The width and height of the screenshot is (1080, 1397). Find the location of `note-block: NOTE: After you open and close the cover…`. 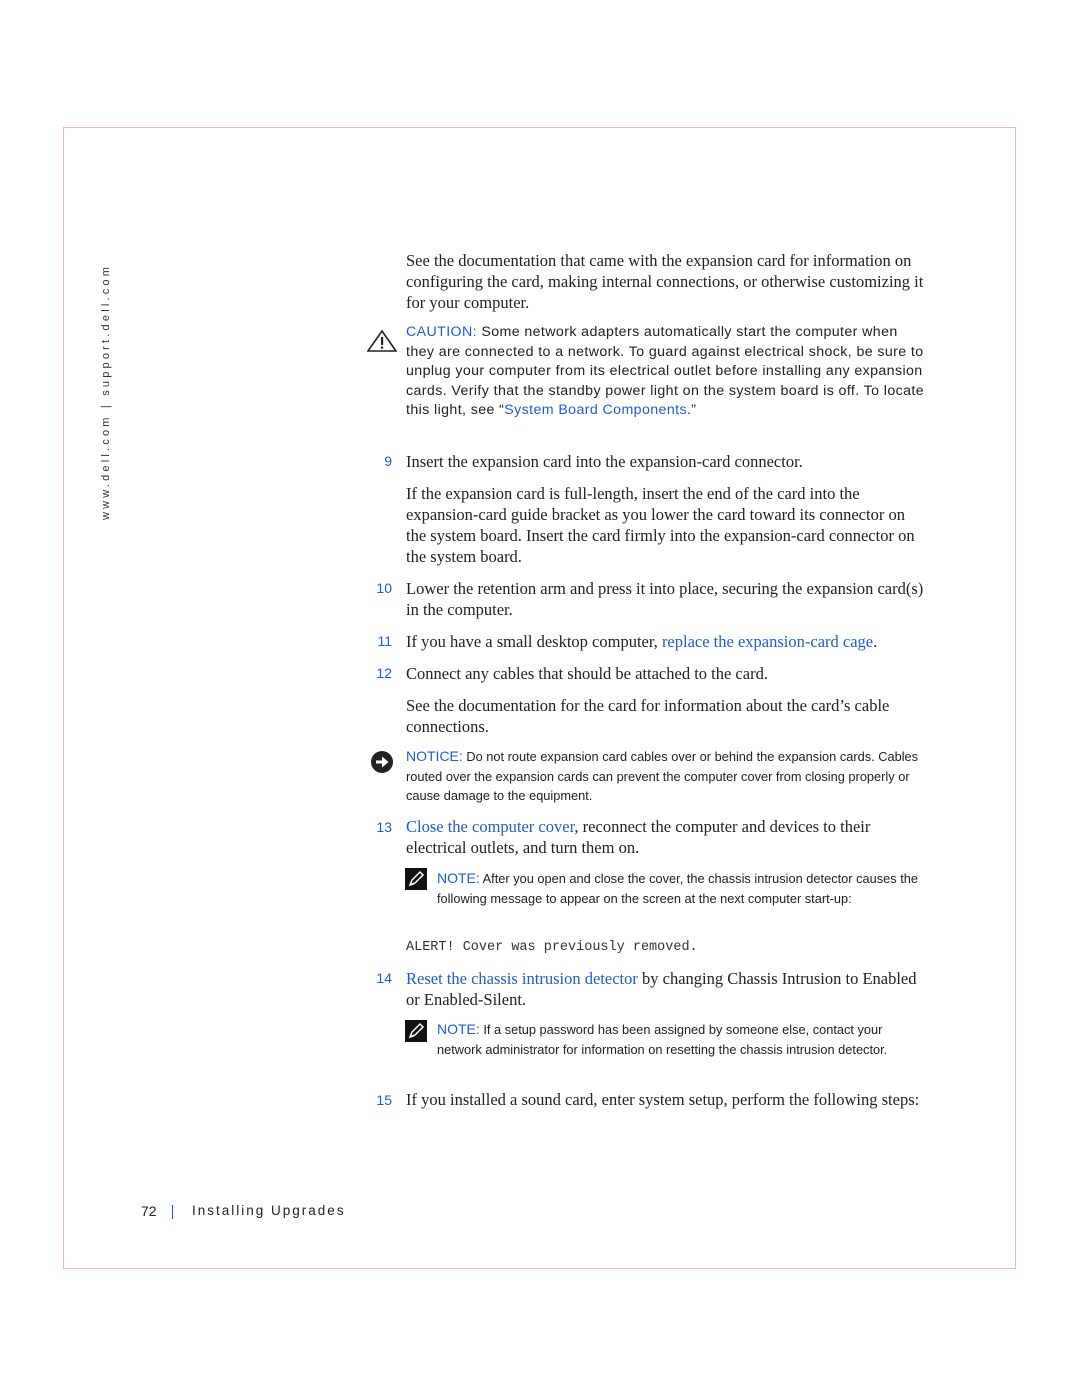

note-block: NOTE: After you open and close the cover… is located at coordinates (682, 888).